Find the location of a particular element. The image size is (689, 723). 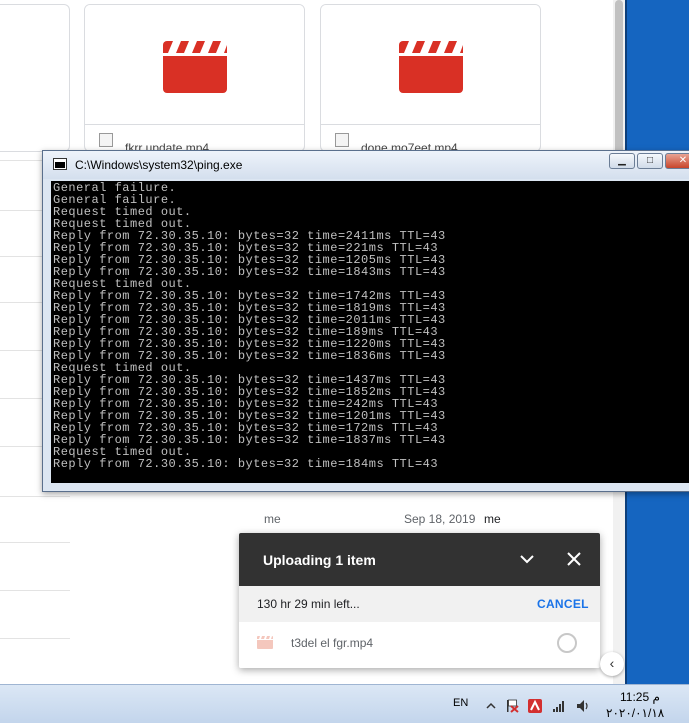

upload-status-bar: 130 hr 29 min left... CANCEL is located at coordinates (419, 604).